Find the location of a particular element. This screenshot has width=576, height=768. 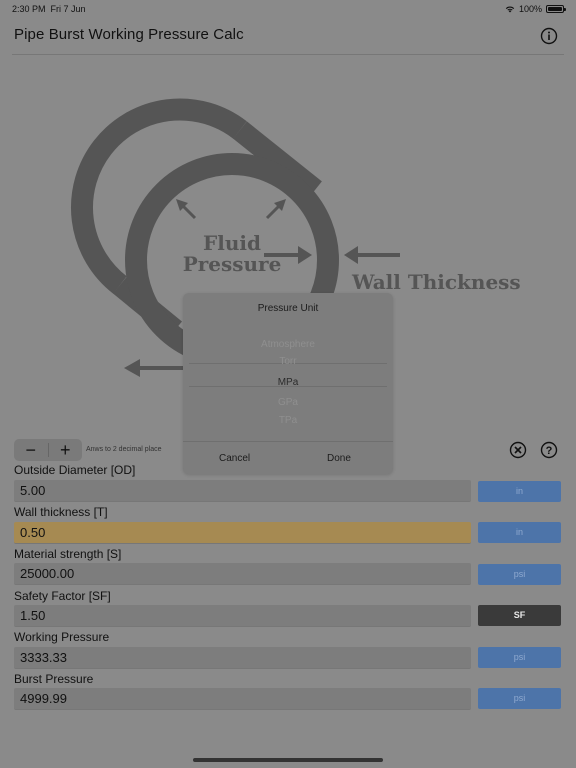

working-pressure-output: 3333.33 is located at coordinates (242, 658).